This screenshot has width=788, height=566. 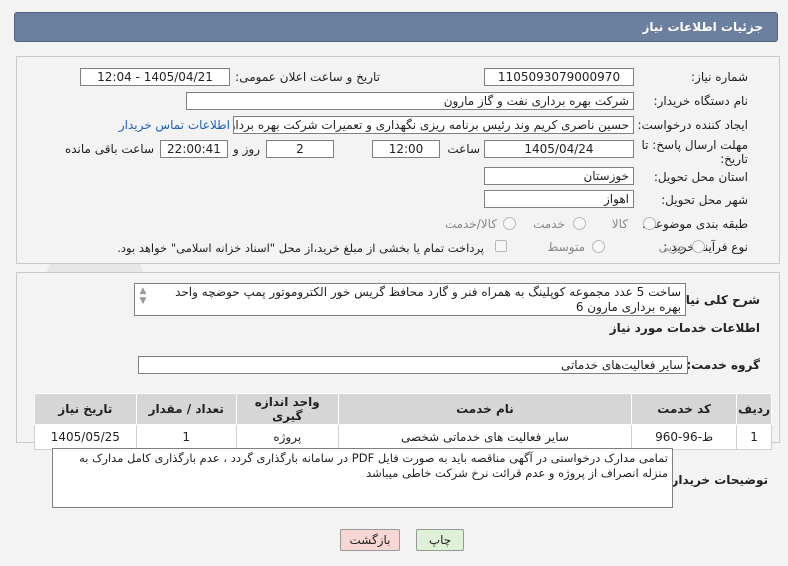 What do you see at coordinates (684, 409) in the screenshot?
I see `col-service-code: کد خدمت` at bounding box center [684, 409].